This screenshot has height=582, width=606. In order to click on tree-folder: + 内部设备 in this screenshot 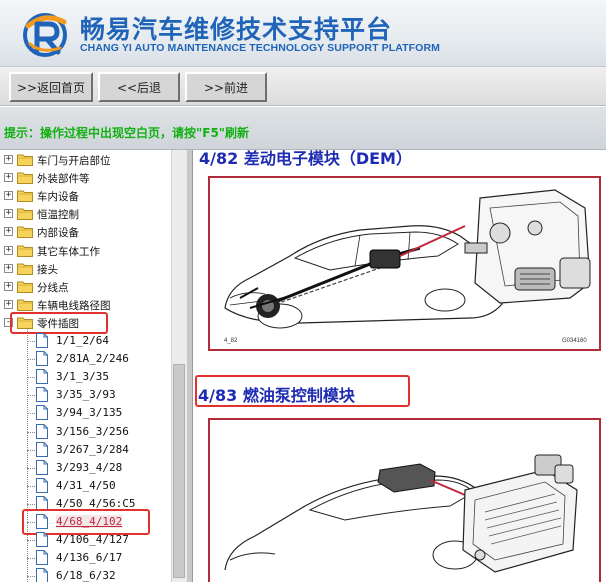, I will do `click(85, 232)`.